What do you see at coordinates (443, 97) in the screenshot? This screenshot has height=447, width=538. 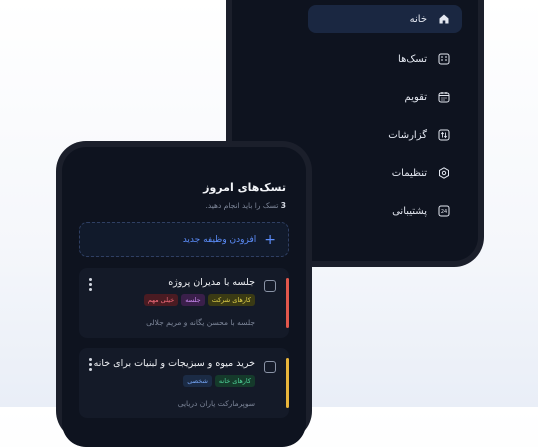 I see `calendar-icon` at bounding box center [443, 97].